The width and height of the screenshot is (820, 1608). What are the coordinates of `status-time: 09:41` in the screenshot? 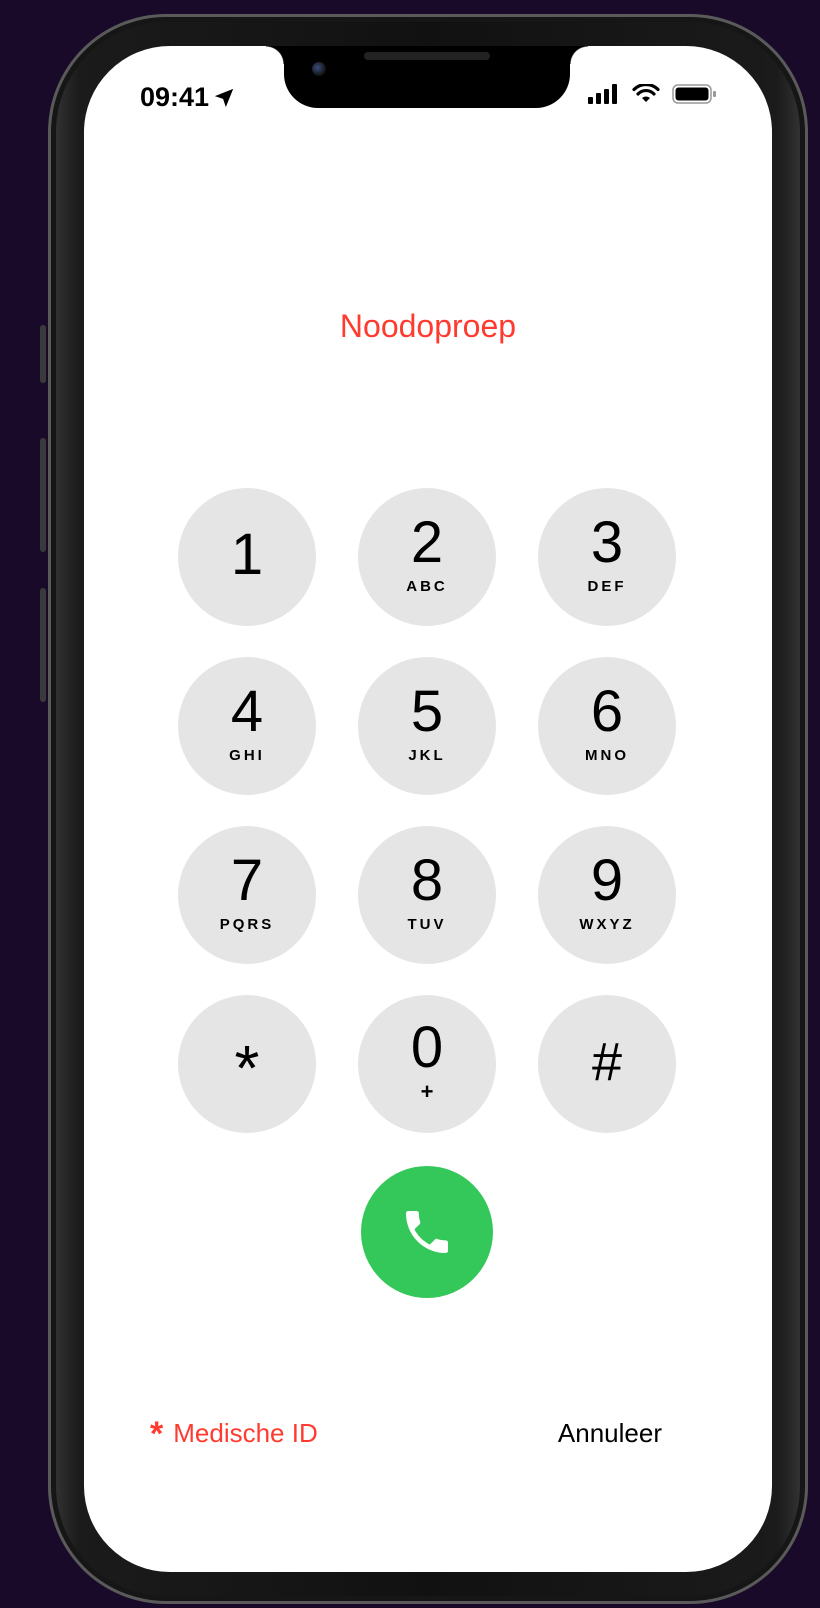 It's located at (187, 97).